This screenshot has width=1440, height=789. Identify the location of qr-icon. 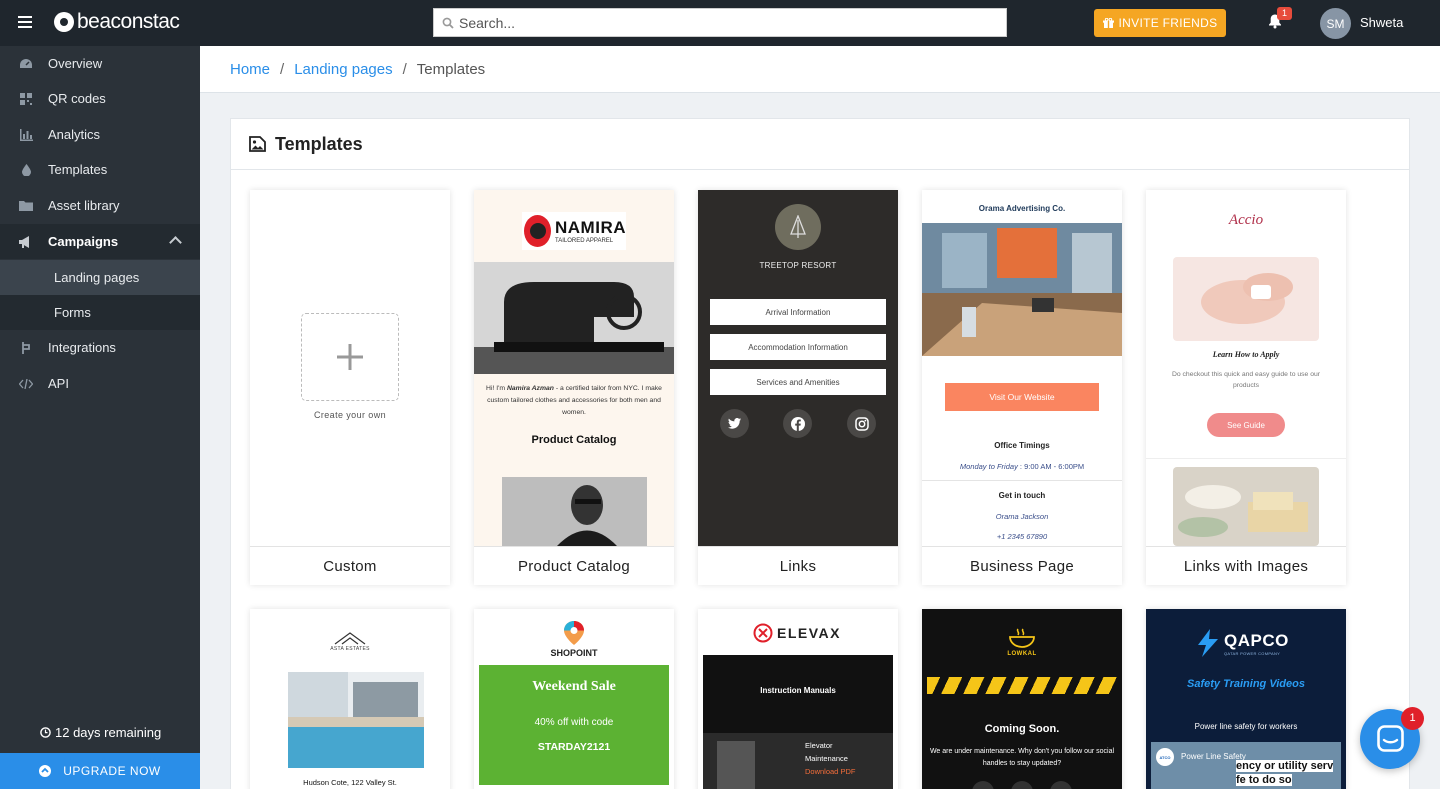
(26, 99).